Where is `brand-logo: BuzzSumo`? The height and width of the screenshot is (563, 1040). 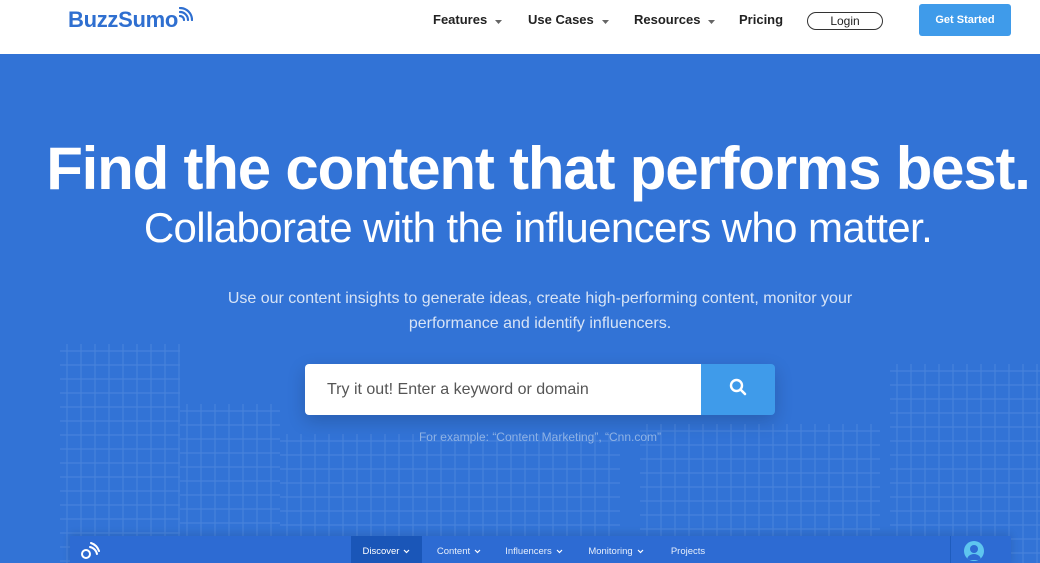
brand-logo: BuzzSumo is located at coordinates (131, 20).